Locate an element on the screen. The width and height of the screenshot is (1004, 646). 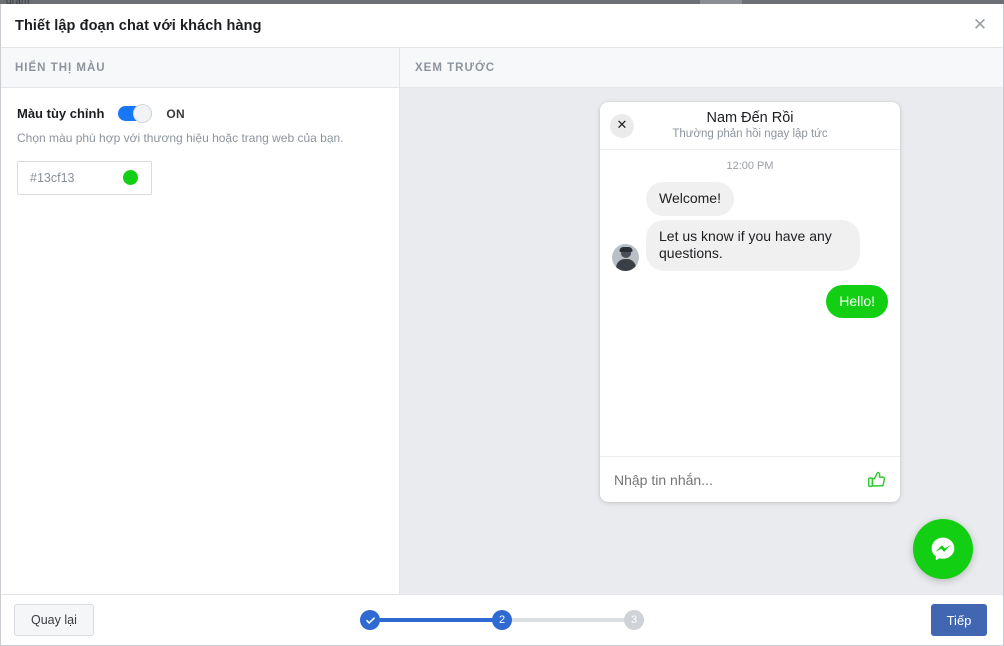
avatar-slot is located at coordinates (629, 257).